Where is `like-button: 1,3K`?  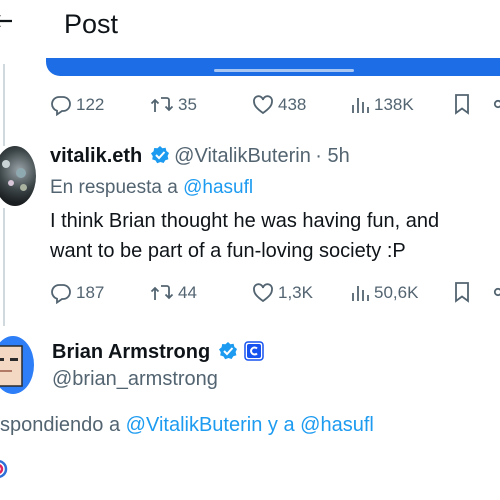
like-button: 1,3K is located at coordinates (282, 293).